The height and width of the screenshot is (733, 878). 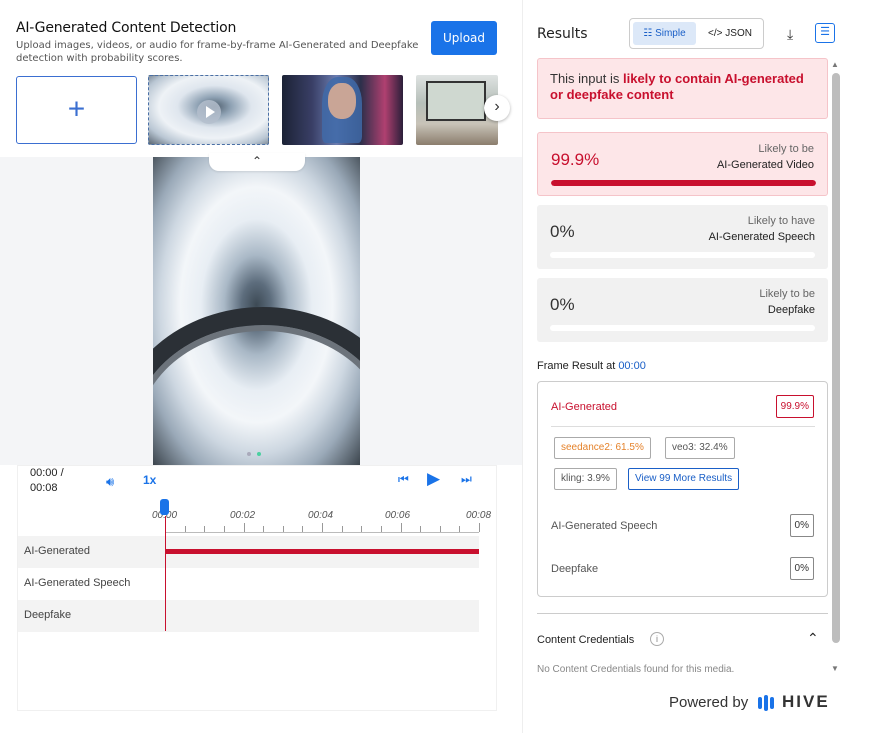 What do you see at coordinates (256, 311) in the screenshot?
I see `video-frame` at bounding box center [256, 311].